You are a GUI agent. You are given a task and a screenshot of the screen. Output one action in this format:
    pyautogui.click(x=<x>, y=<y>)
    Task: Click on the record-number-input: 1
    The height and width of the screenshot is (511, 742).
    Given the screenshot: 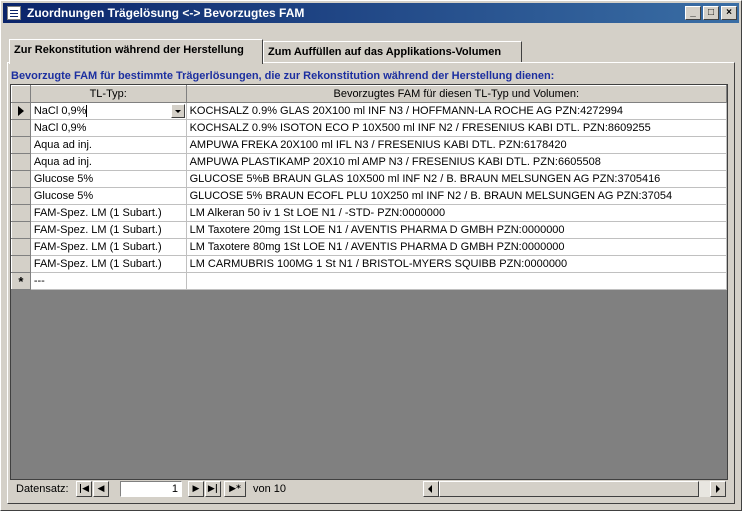 What is the action you would take?
    pyautogui.click(x=151, y=489)
    